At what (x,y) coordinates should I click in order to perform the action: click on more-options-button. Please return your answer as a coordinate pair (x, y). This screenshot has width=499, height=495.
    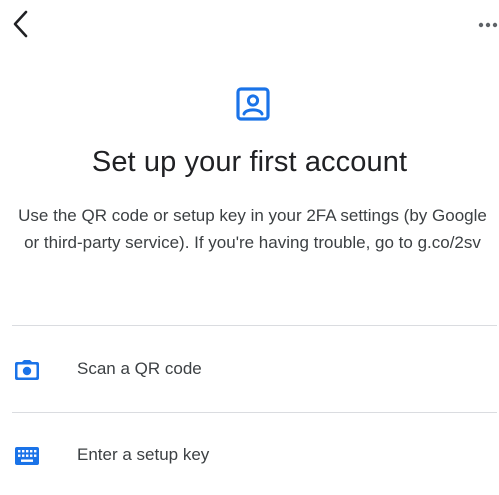
    Looking at the image, I should click on (486, 25).